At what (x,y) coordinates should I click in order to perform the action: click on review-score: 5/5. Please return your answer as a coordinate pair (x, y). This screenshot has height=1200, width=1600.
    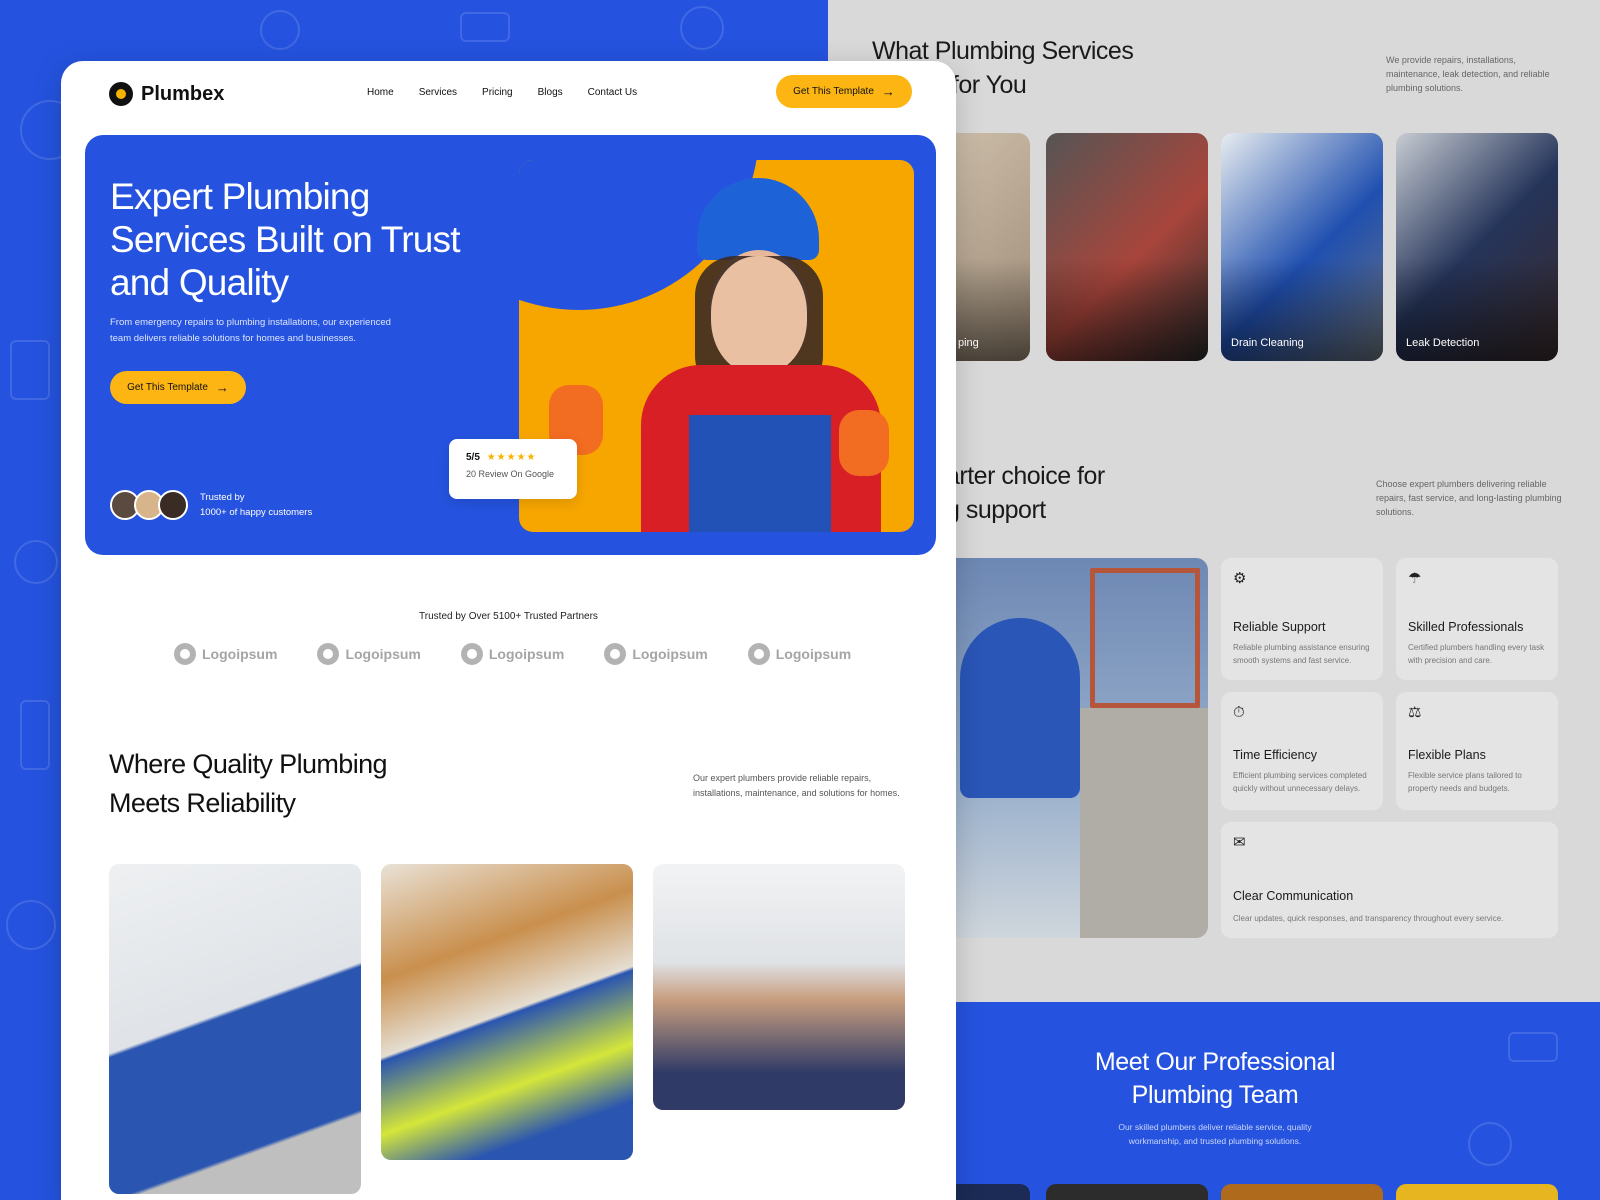
    Looking at the image, I should click on (473, 457).